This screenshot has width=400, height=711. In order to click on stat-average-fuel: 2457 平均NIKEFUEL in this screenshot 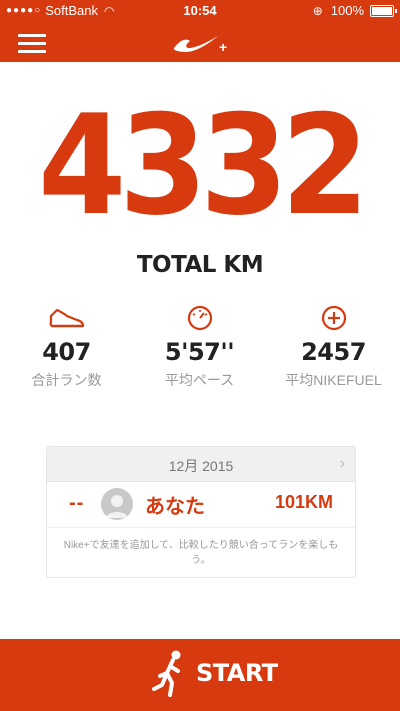, I will do `click(333, 346)`.